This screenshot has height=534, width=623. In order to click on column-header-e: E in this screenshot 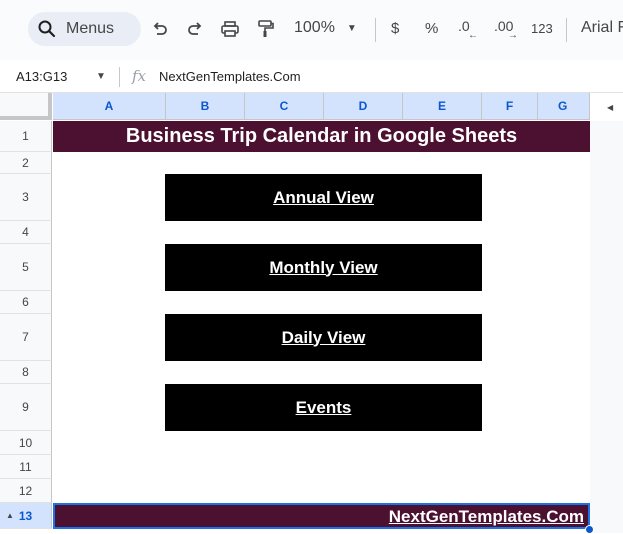, I will do `click(442, 106)`.